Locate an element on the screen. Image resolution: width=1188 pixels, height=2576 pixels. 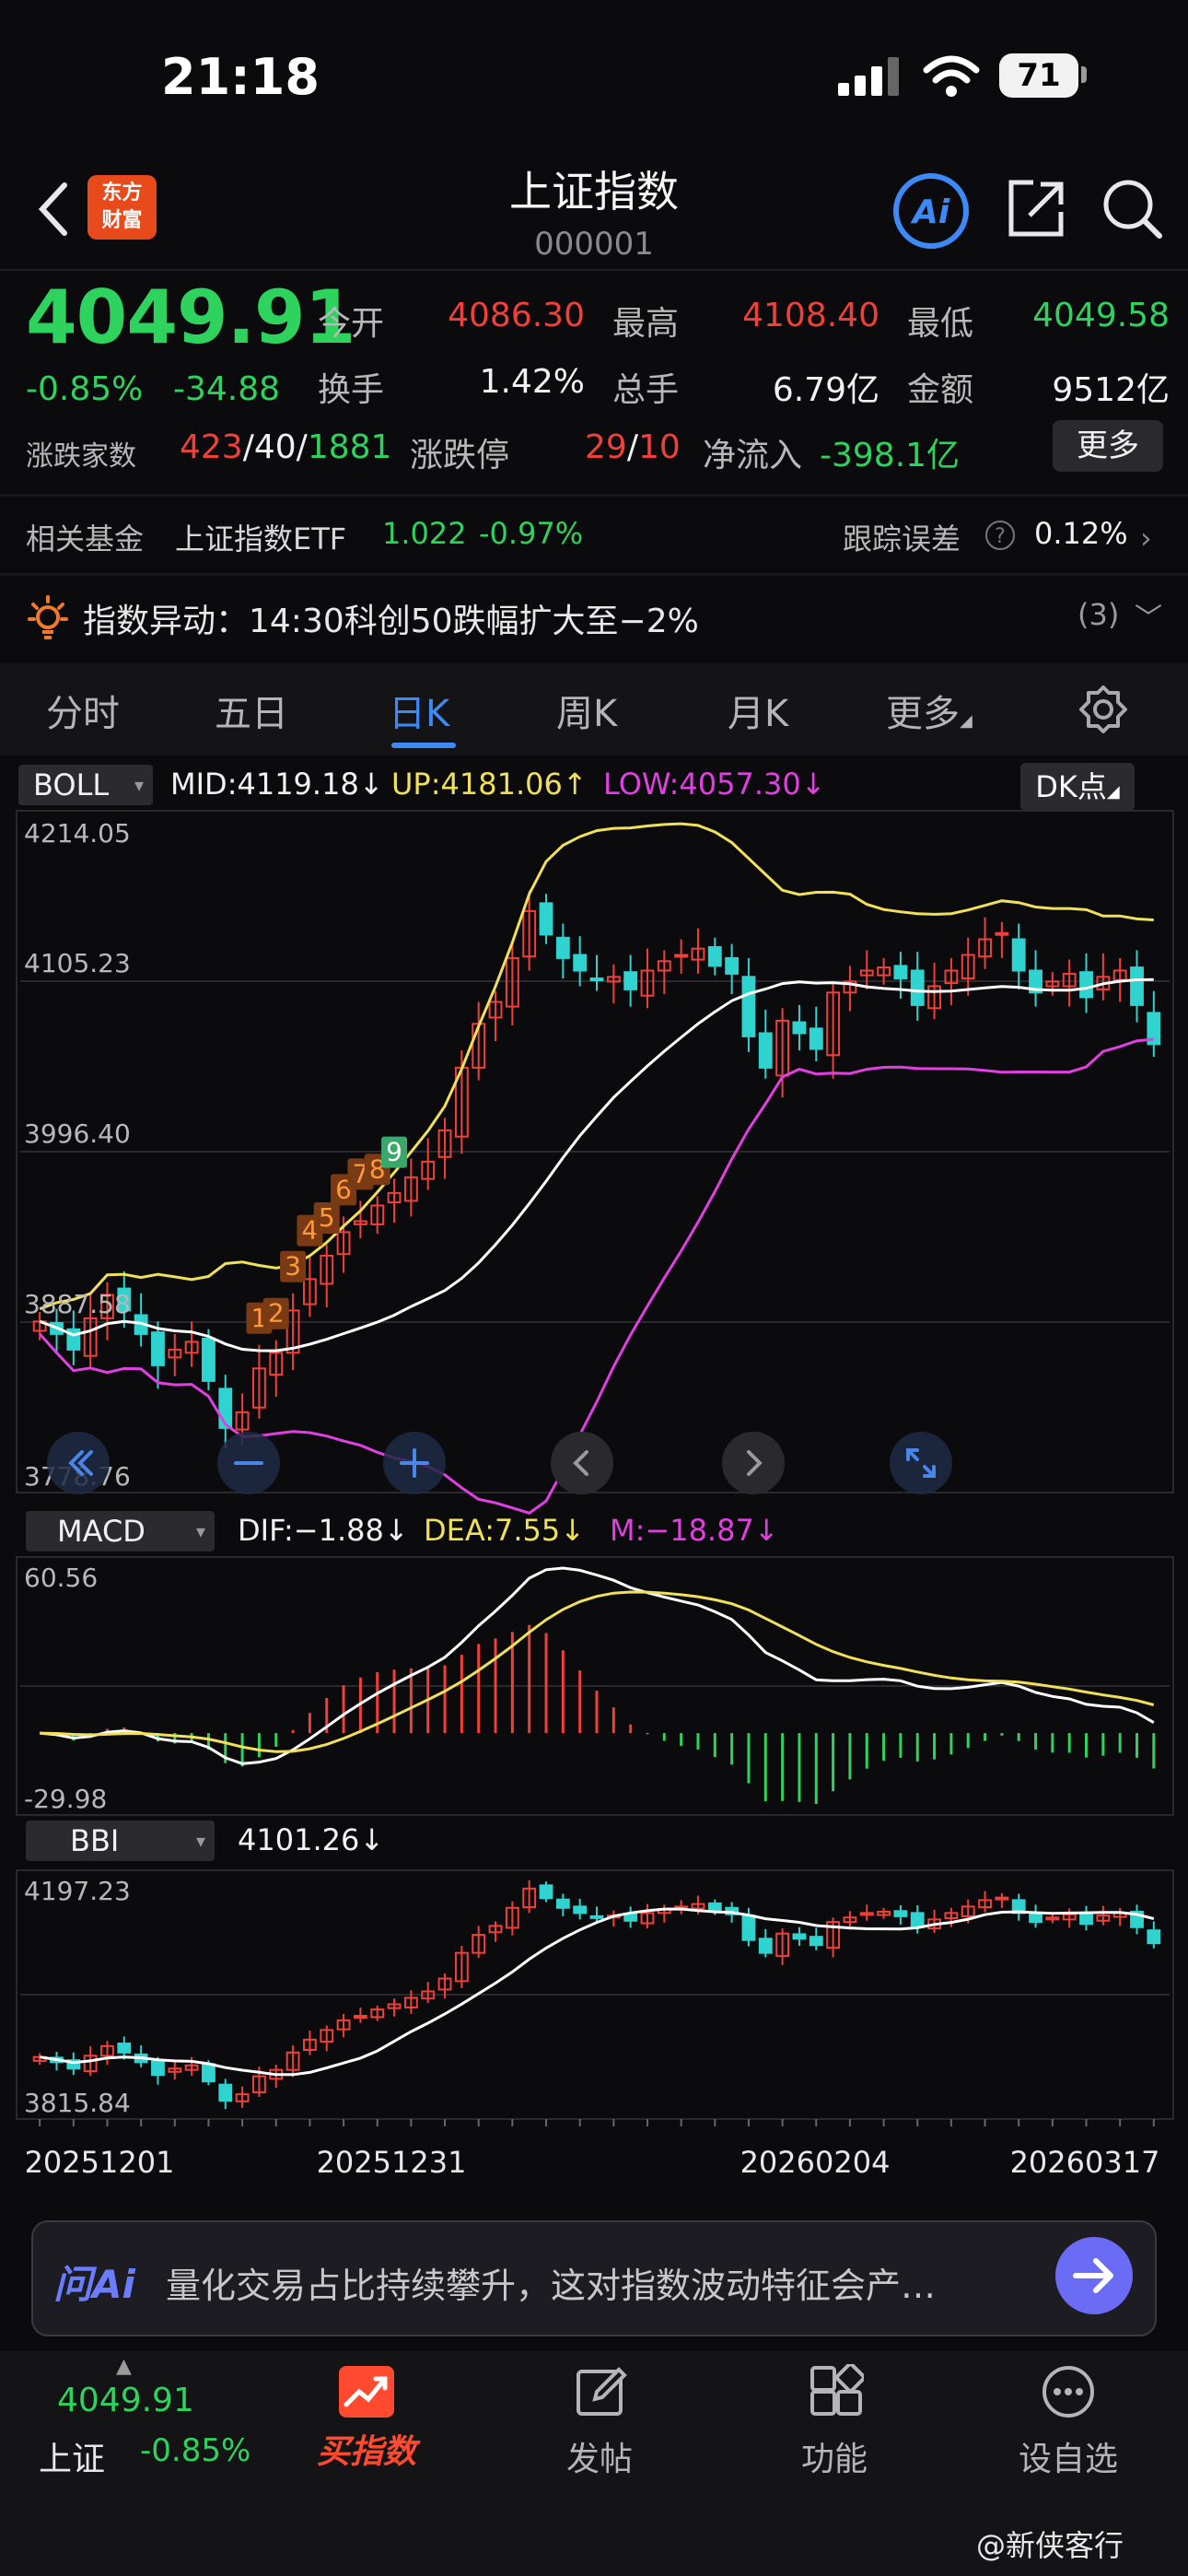
arrow-right-icon is located at coordinates (1094, 2275).